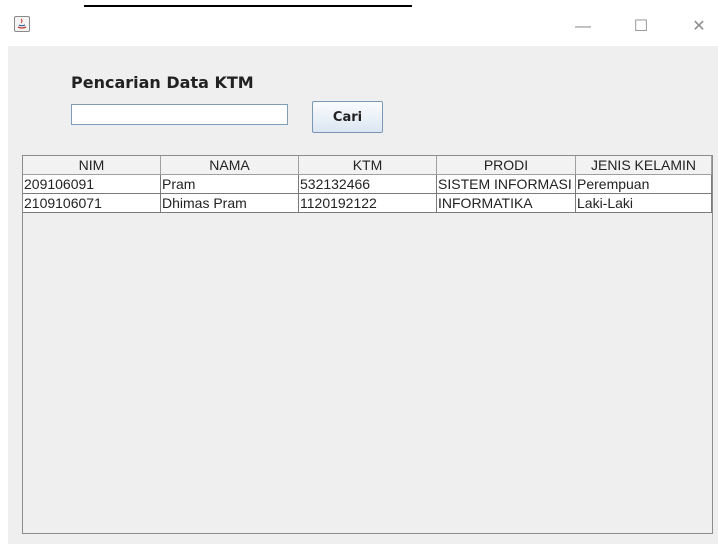  Describe the element at coordinates (92, 203) in the screenshot. I see `cell-nim: 2109106071` at that location.